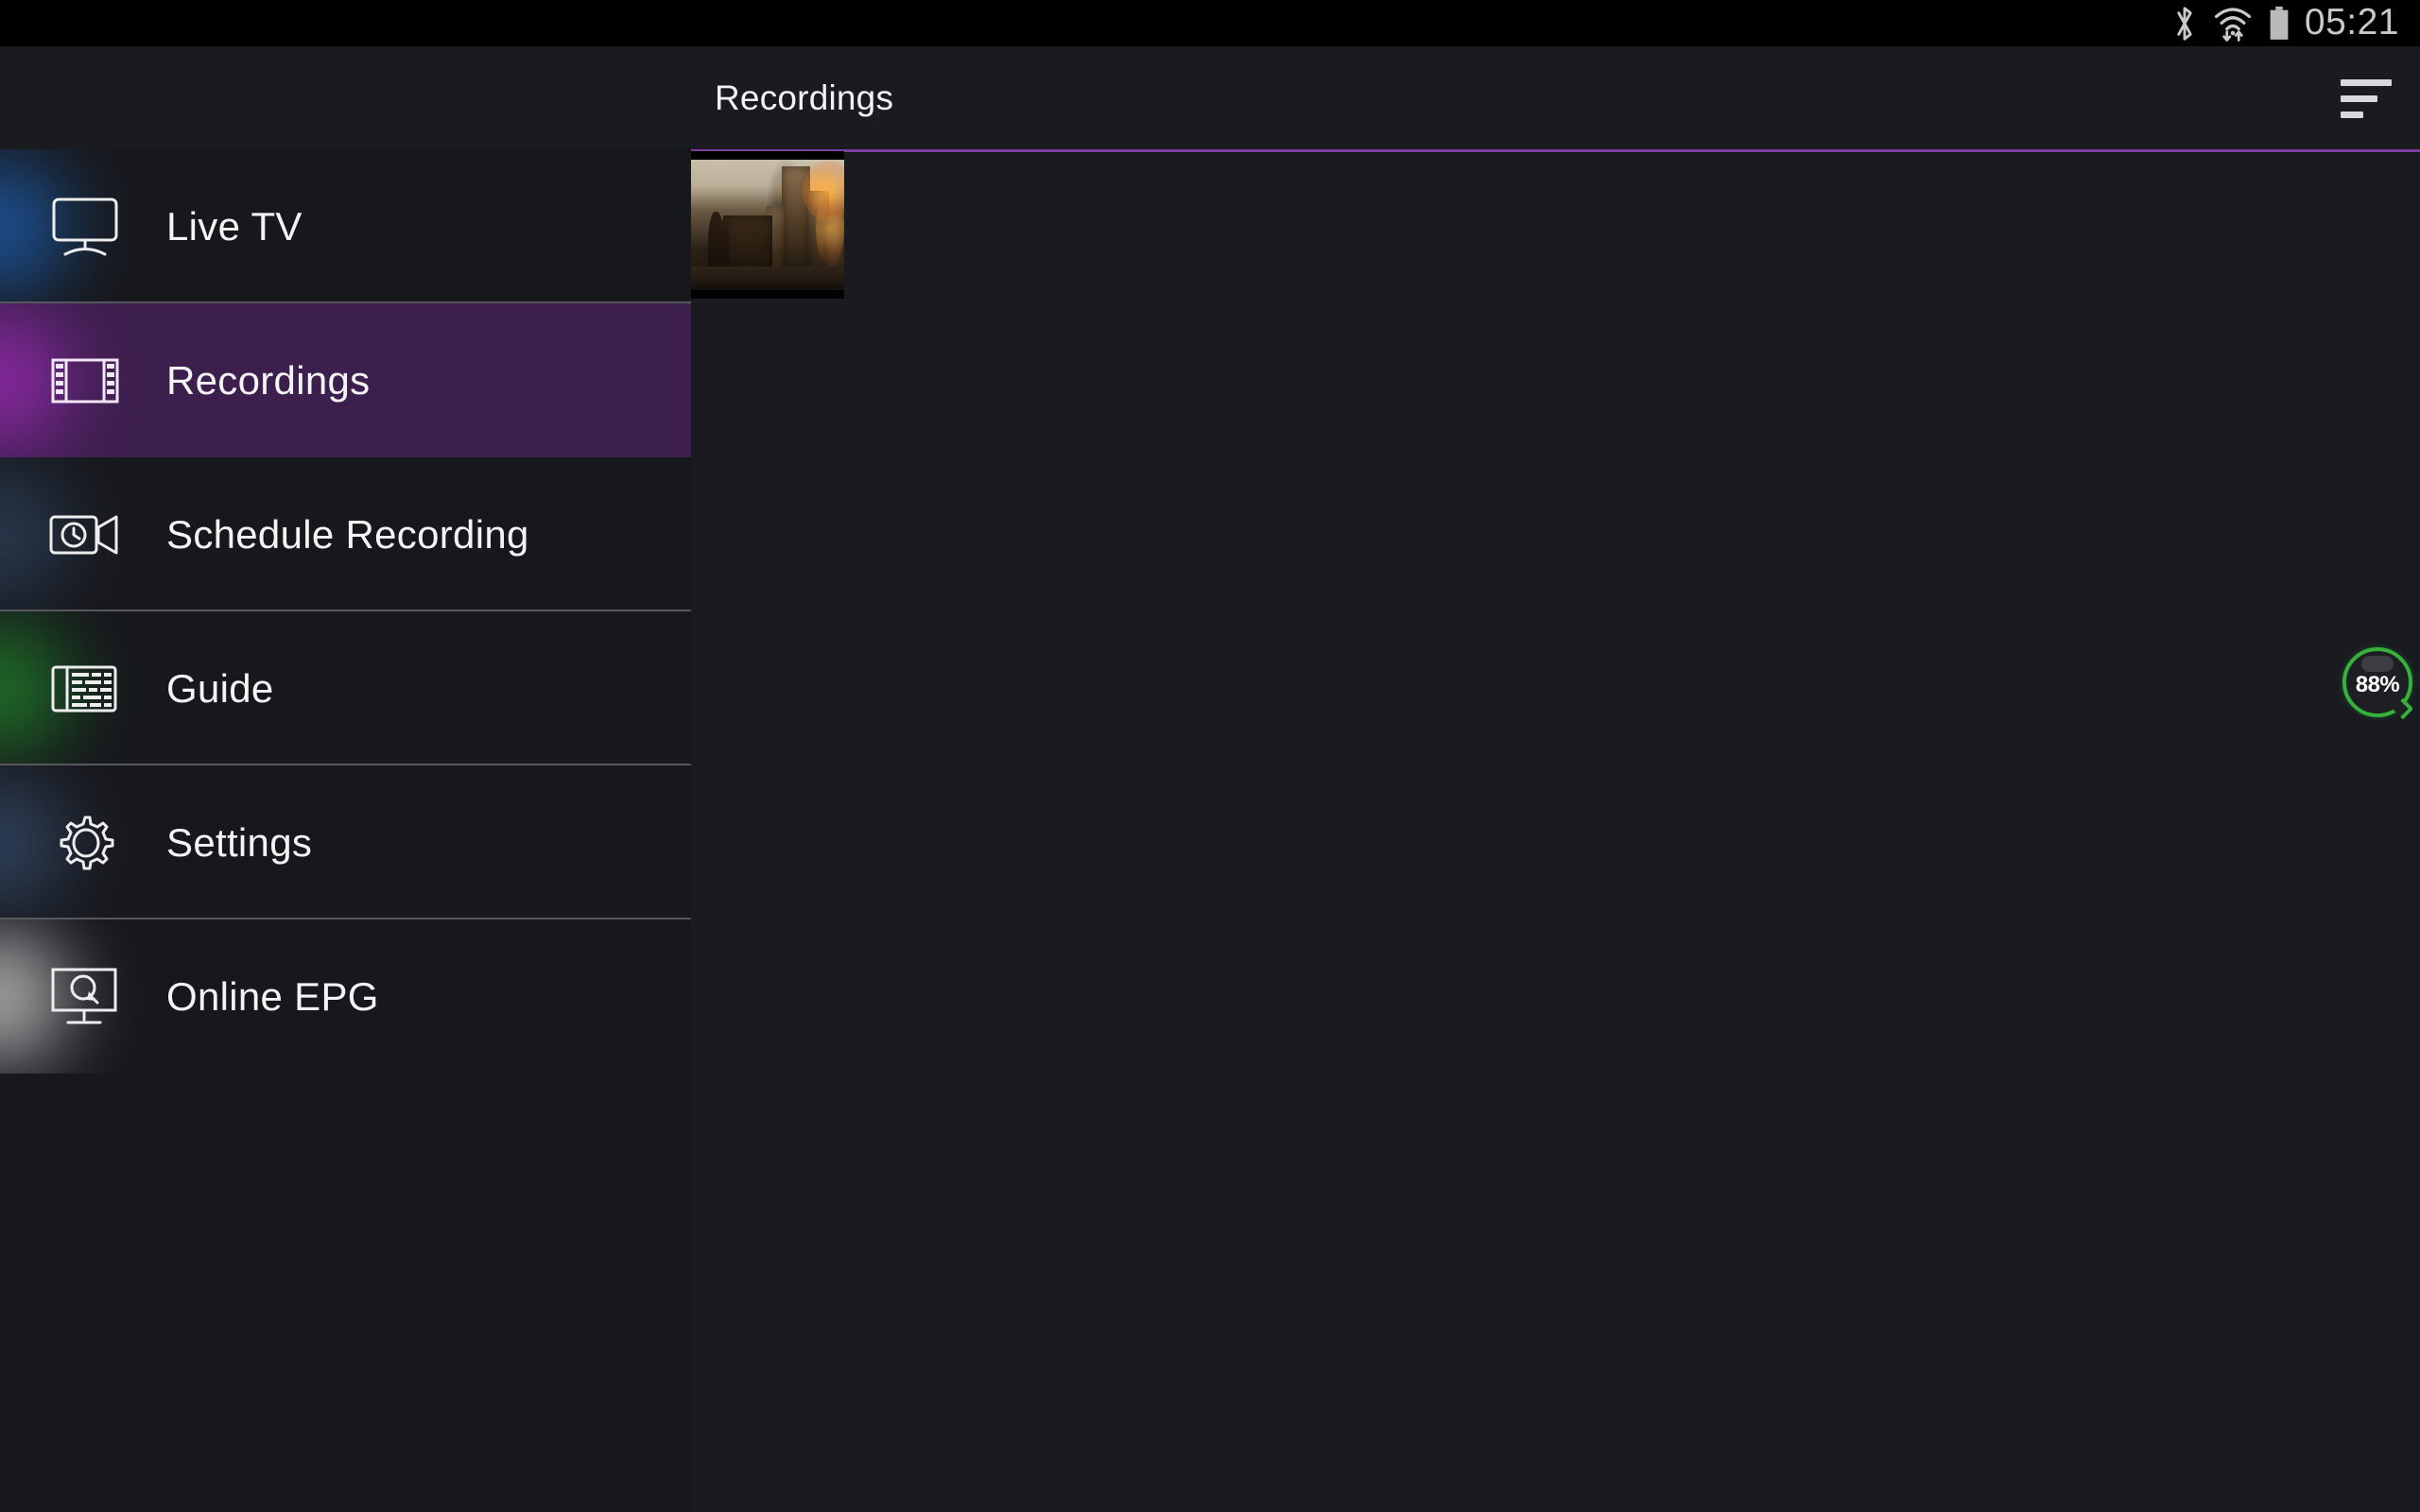 The width and height of the screenshot is (2420, 1512). What do you see at coordinates (2184, 24) in the screenshot?
I see `bluetooth-icon` at bounding box center [2184, 24].